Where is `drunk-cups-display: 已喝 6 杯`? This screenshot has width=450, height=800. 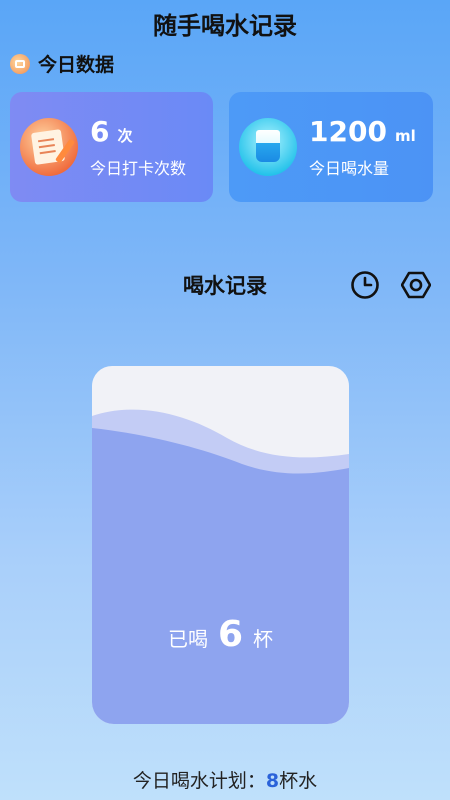
drunk-cups-display: 已喝 6 杯 is located at coordinates (220, 634).